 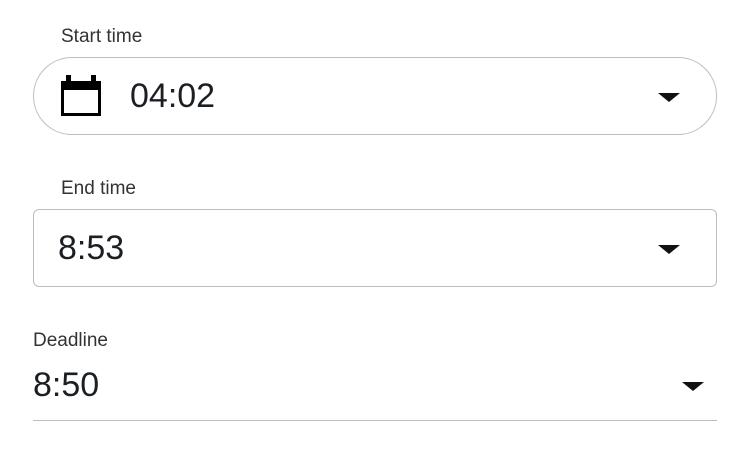 What do you see at coordinates (66, 385) in the screenshot?
I see `deadline-value: 8:50` at bounding box center [66, 385].